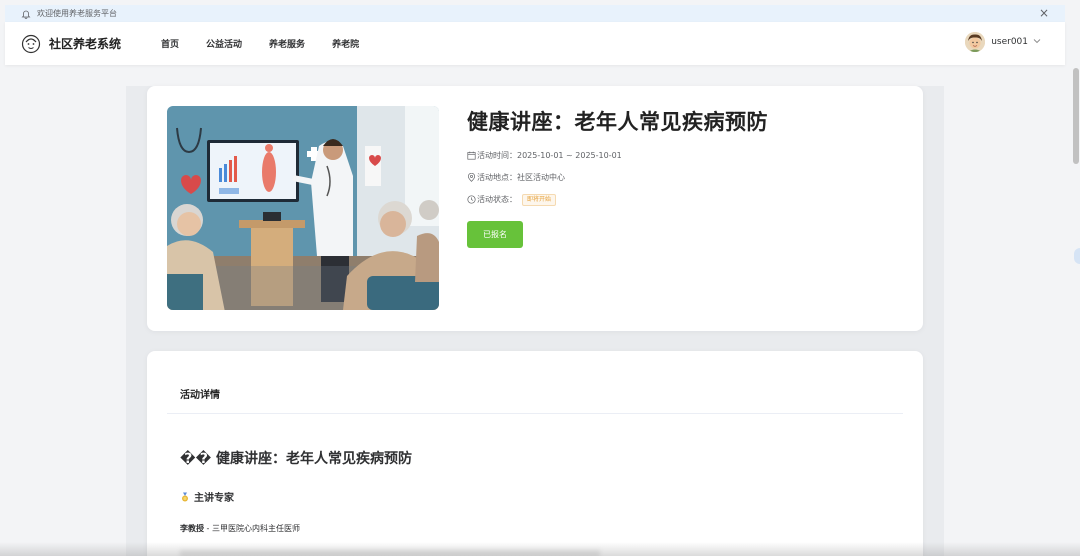  I want to click on brand: 社区养老系统, so click(71, 44).